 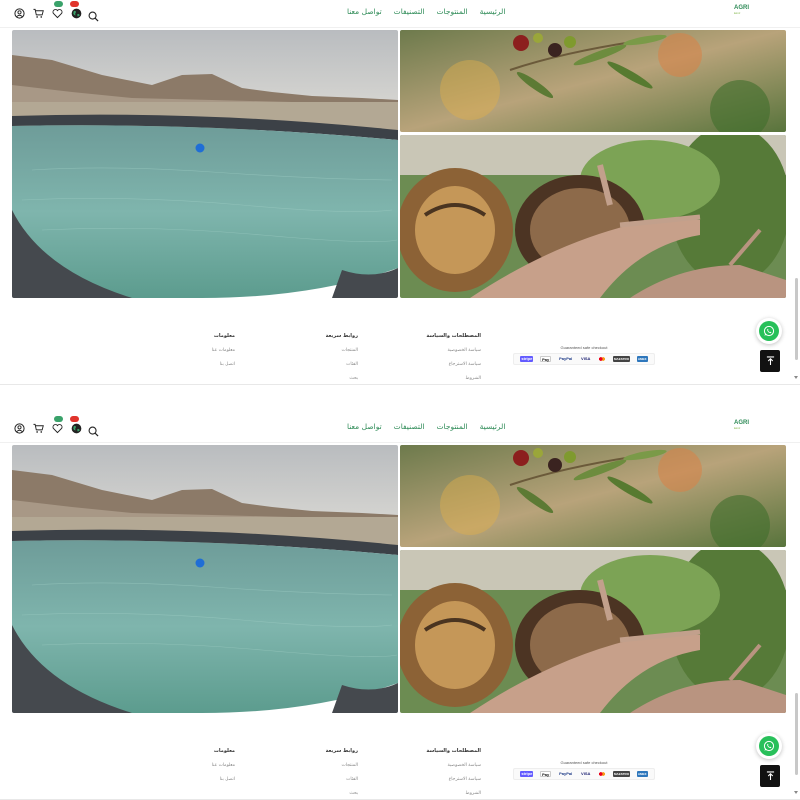 What do you see at coordinates (400, 384) in the screenshot?
I see `screenshot-edge` at bounding box center [400, 384].